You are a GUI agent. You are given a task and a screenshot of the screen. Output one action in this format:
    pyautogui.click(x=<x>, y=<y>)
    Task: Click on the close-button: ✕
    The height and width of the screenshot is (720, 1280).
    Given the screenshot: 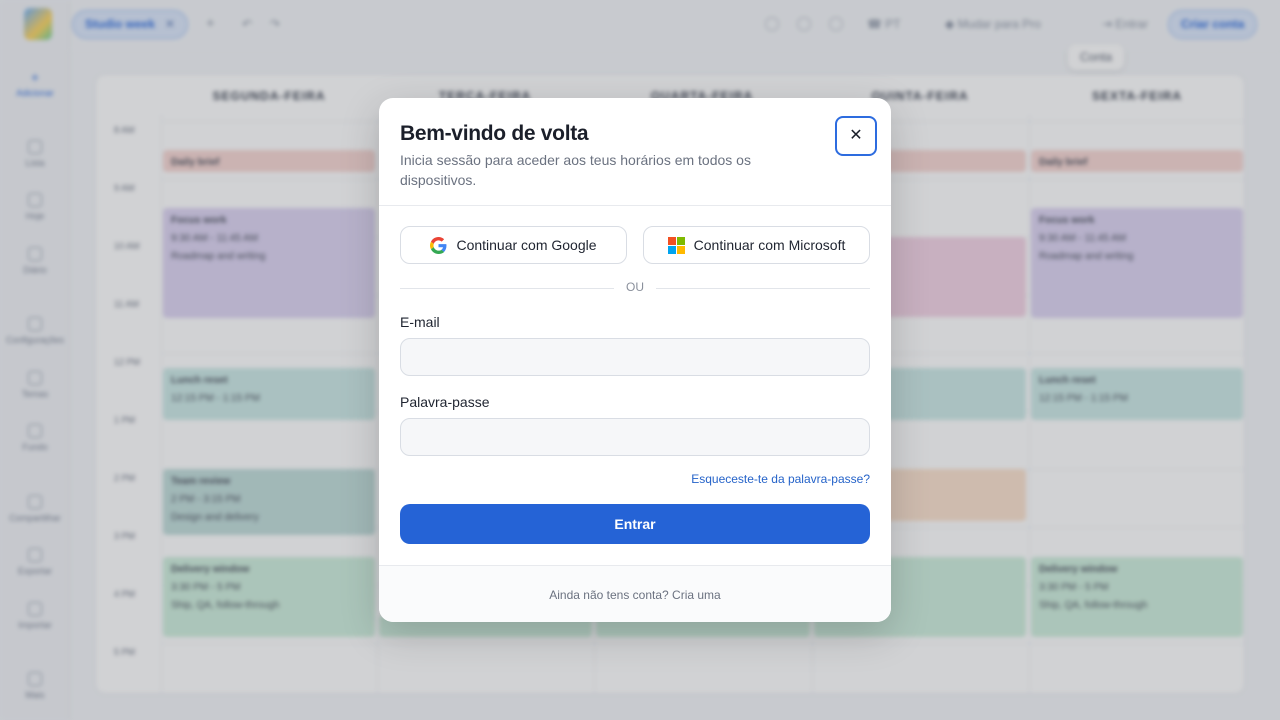 What is the action you would take?
    pyautogui.click(x=856, y=136)
    